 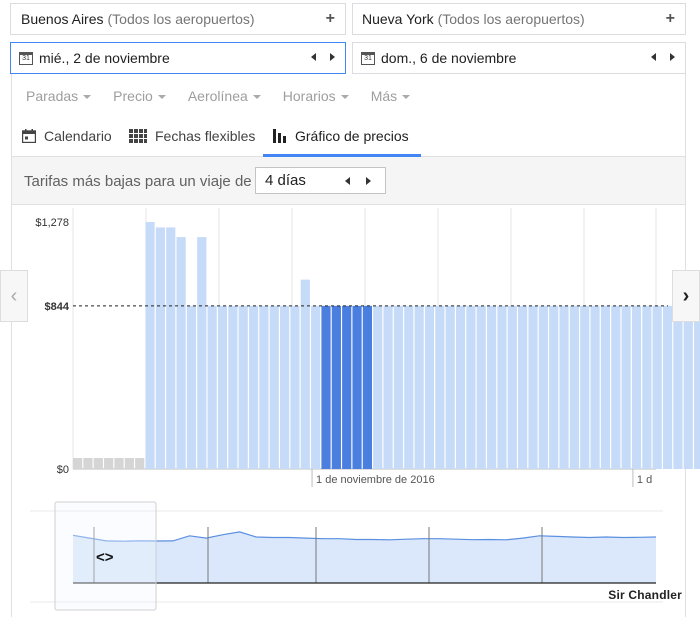 What do you see at coordinates (645, 595) in the screenshot?
I see `credit-text: Sir Chandler` at bounding box center [645, 595].